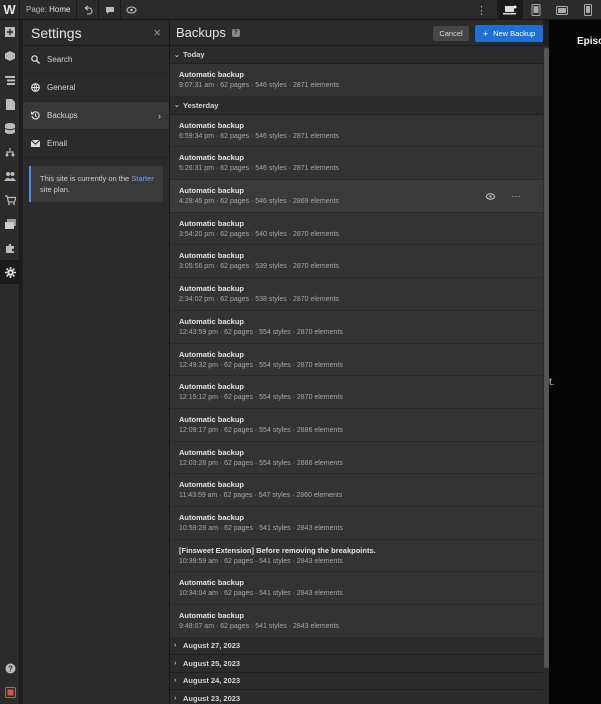  Describe the element at coordinates (356, 697) in the screenshot. I see `group-header-older: › August 23, 2023` at that location.